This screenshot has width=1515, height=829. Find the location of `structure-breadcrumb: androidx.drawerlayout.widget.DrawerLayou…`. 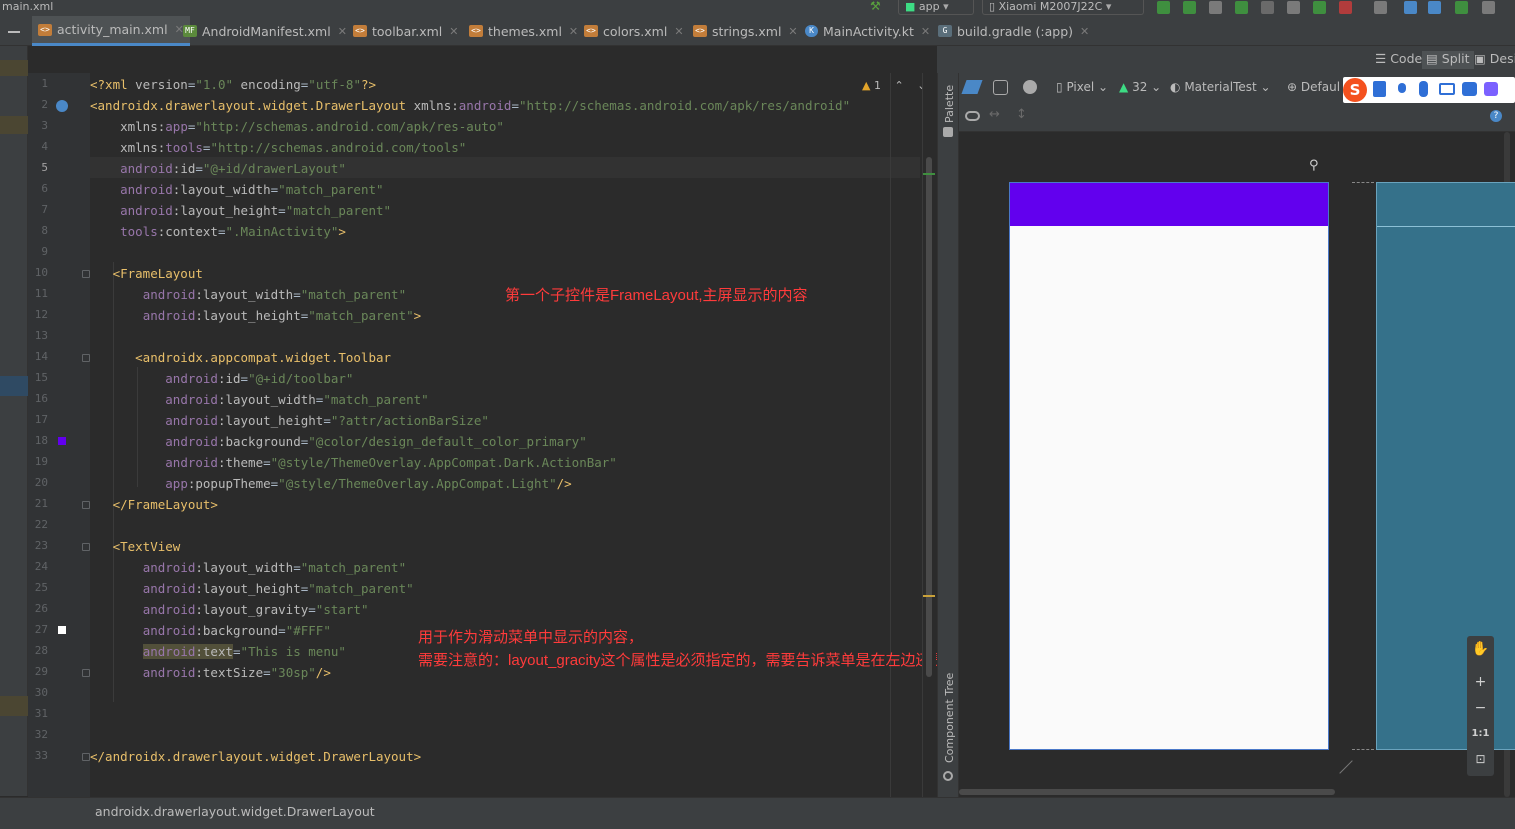

structure-breadcrumb: androidx.drawerlayout.widget.DrawerLayou… is located at coordinates (235, 811).